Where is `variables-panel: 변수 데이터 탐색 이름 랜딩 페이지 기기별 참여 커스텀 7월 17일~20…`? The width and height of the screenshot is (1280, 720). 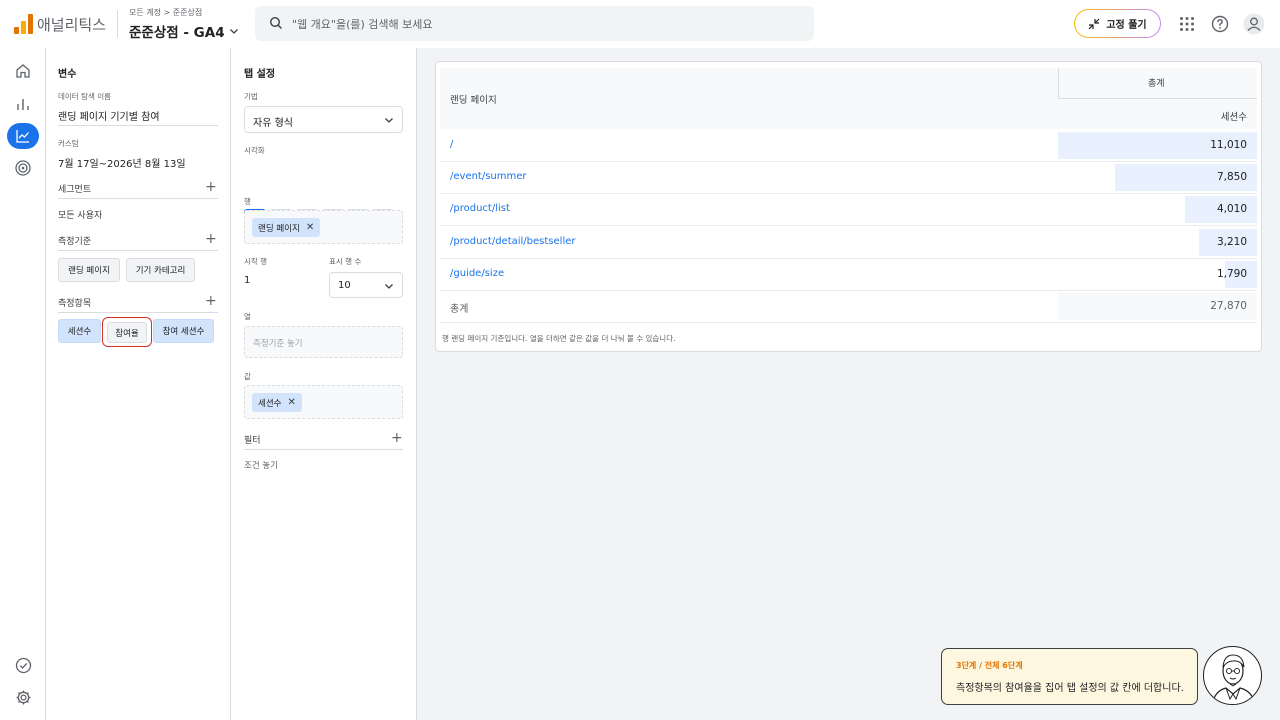
variables-panel: 변수 데이터 탐색 이름 랜딩 페이지 기기별 참여 커스텀 7월 17일~20… is located at coordinates (138, 384).